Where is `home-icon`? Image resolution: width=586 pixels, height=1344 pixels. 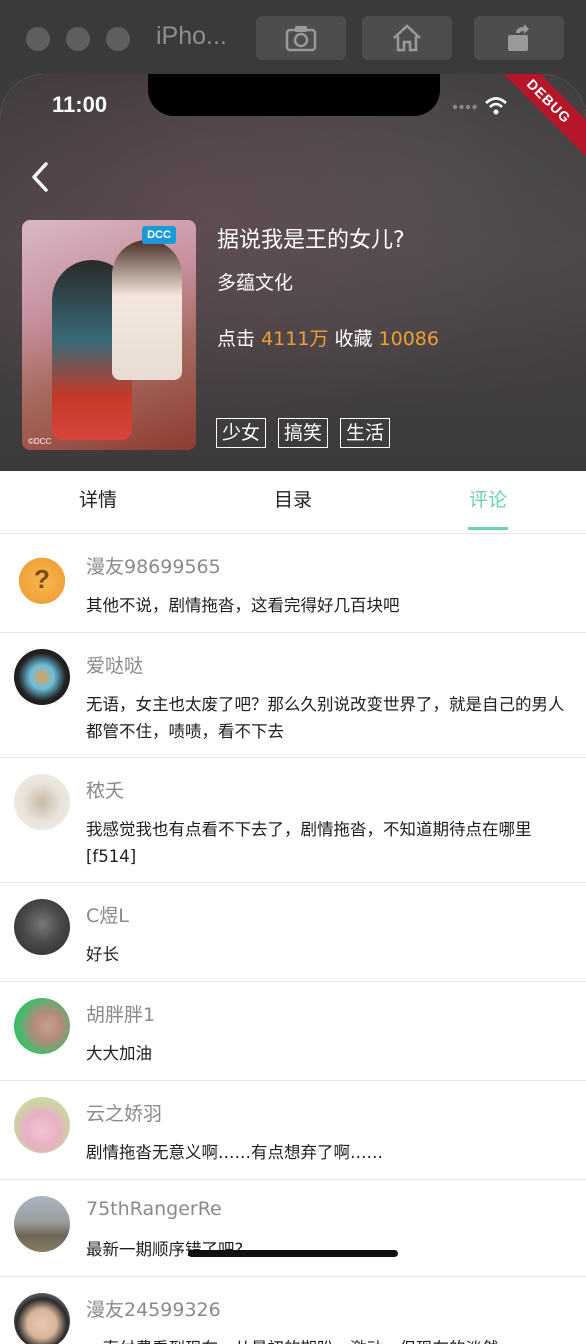 home-icon is located at coordinates (407, 38).